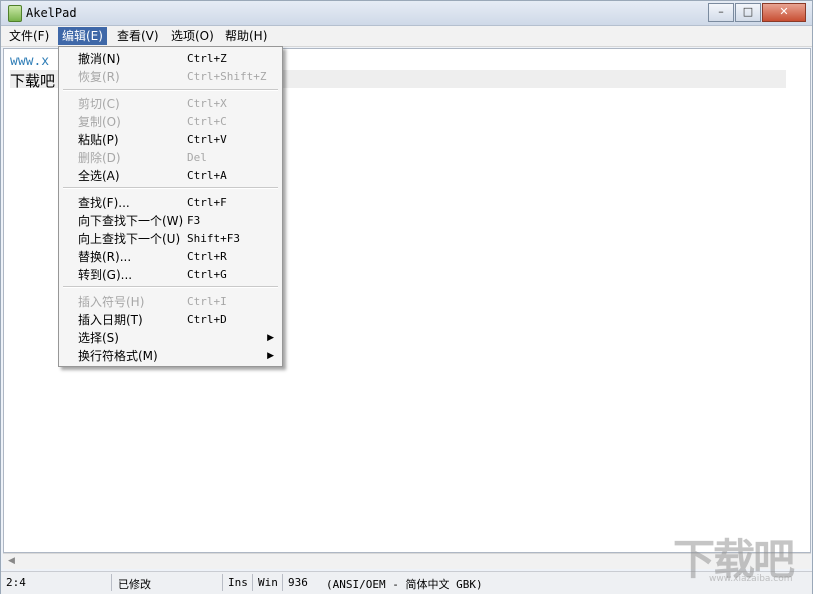  I want to click on menu-item-redo: 恢复(R) Ctrl+Shift+Z, so click(170, 77).